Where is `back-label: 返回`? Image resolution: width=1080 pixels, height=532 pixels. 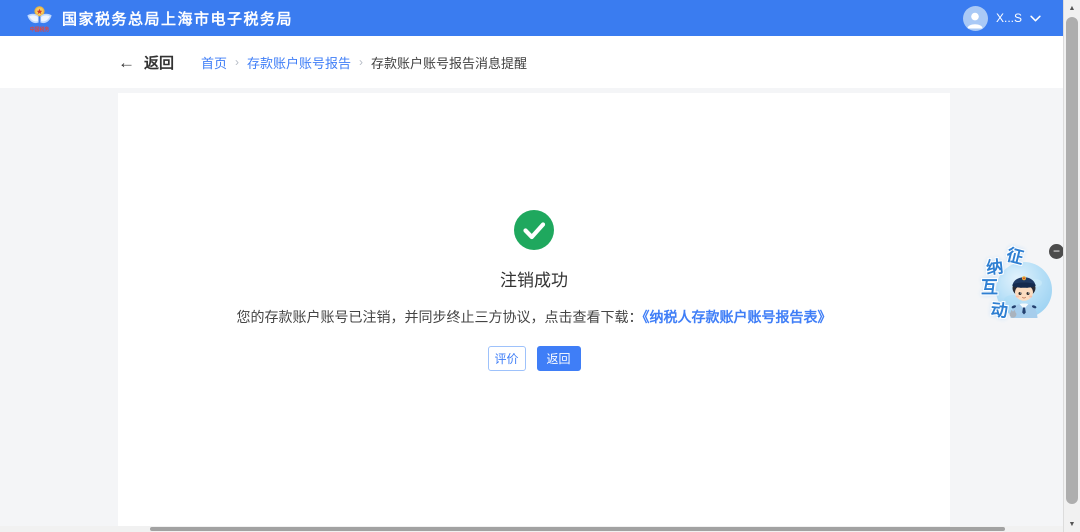
back-label: 返回 is located at coordinates (159, 63).